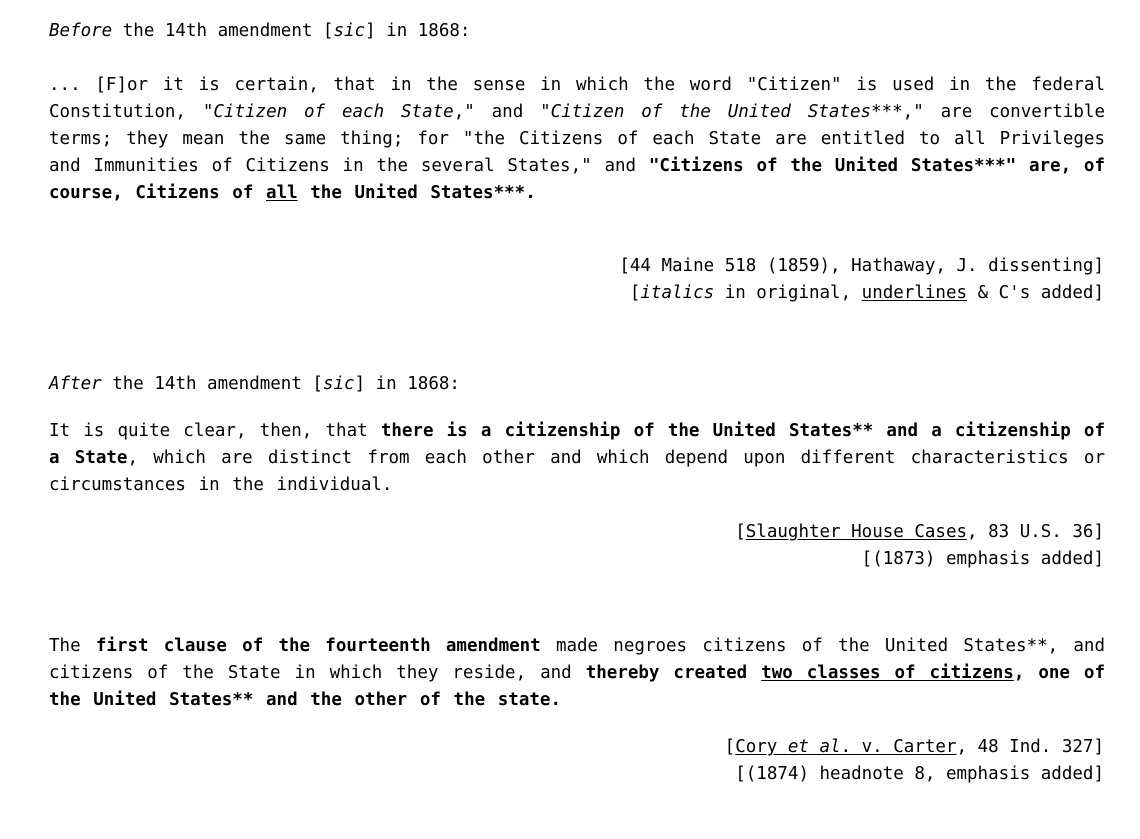  I want to click on citation-maine-line-2-mid: in original,, so click(788, 293).